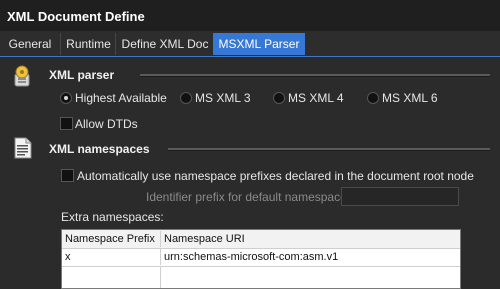 This screenshot has height=289, width=500. Describe the element at coordinates (66, 123) in the screenshot. I see `checkbox-allow-dtds` at that location.